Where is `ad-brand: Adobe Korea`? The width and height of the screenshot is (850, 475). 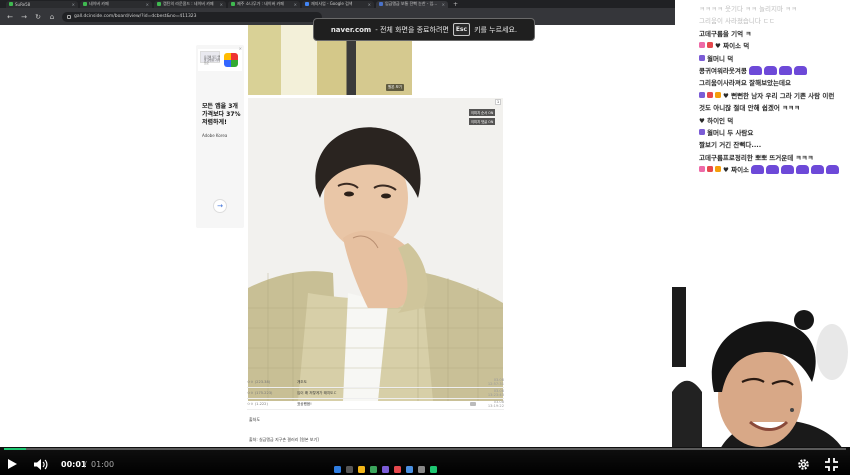 ad-brand: Adobe Korea is located at coordinates (215, 135).